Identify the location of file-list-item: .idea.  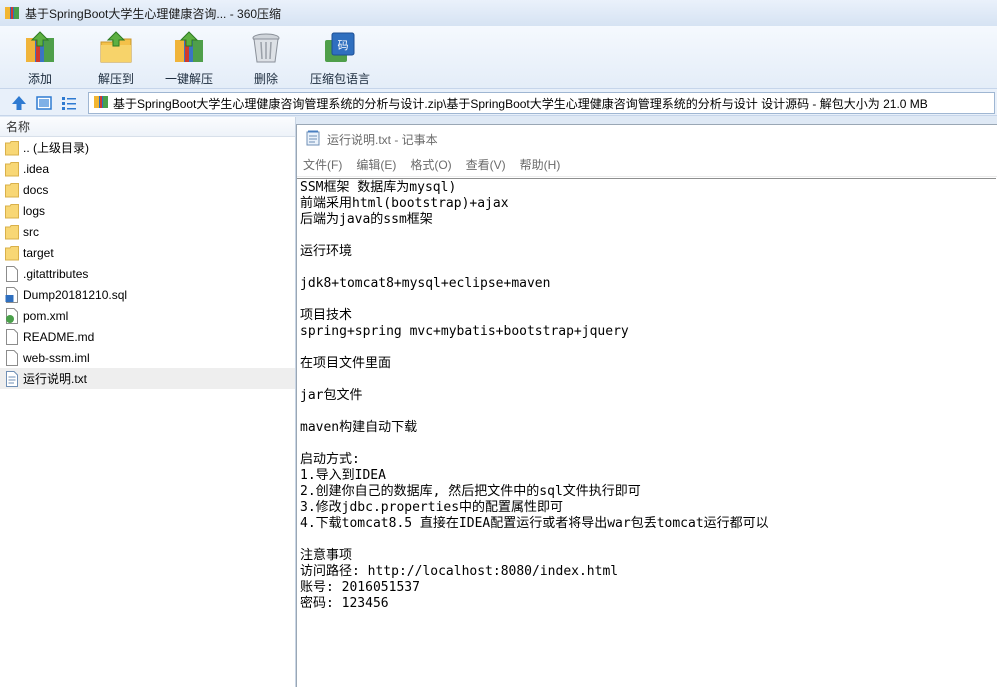
(147, 168).